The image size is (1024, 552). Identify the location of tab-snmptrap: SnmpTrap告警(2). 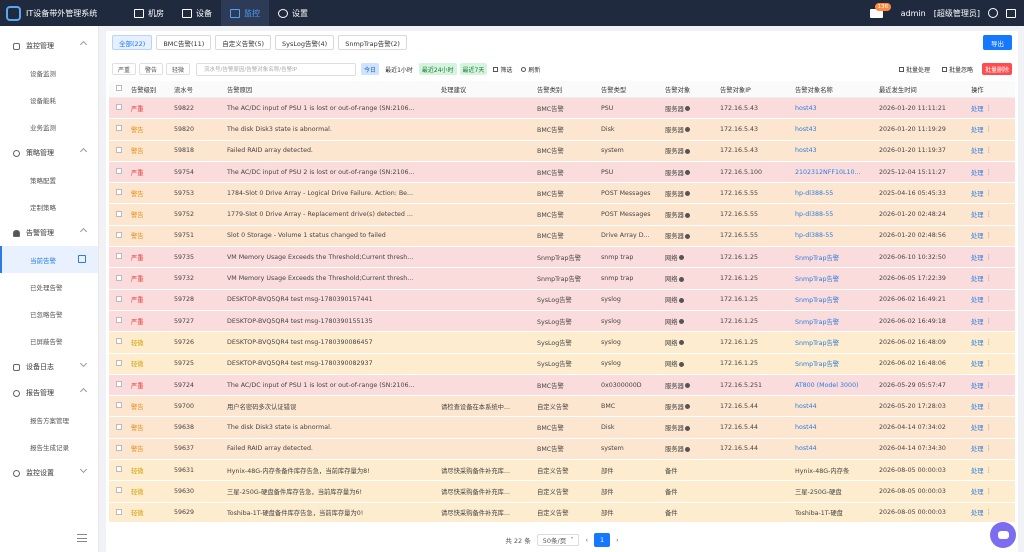
(372, 42).